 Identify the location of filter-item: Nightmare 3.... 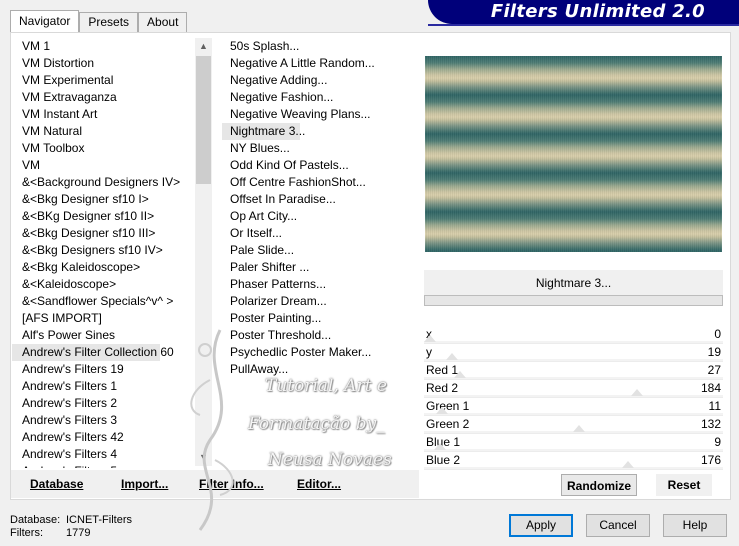
(263, 131).